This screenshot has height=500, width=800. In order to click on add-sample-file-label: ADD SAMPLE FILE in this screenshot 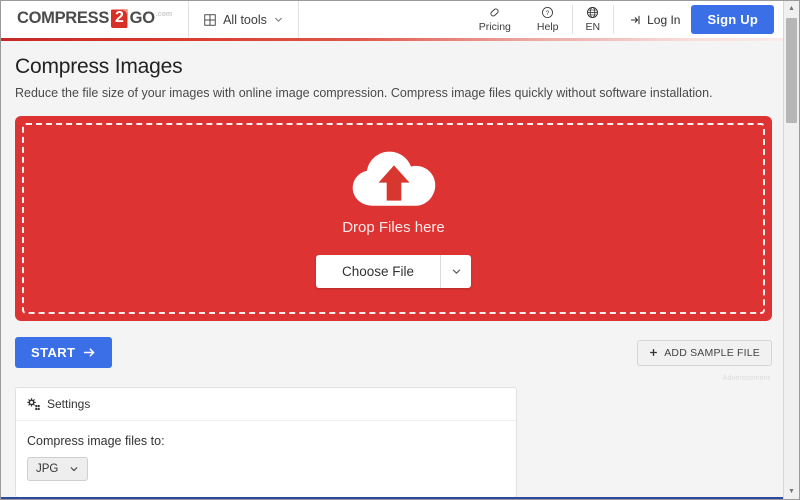, I will do `click(712, 352)`.